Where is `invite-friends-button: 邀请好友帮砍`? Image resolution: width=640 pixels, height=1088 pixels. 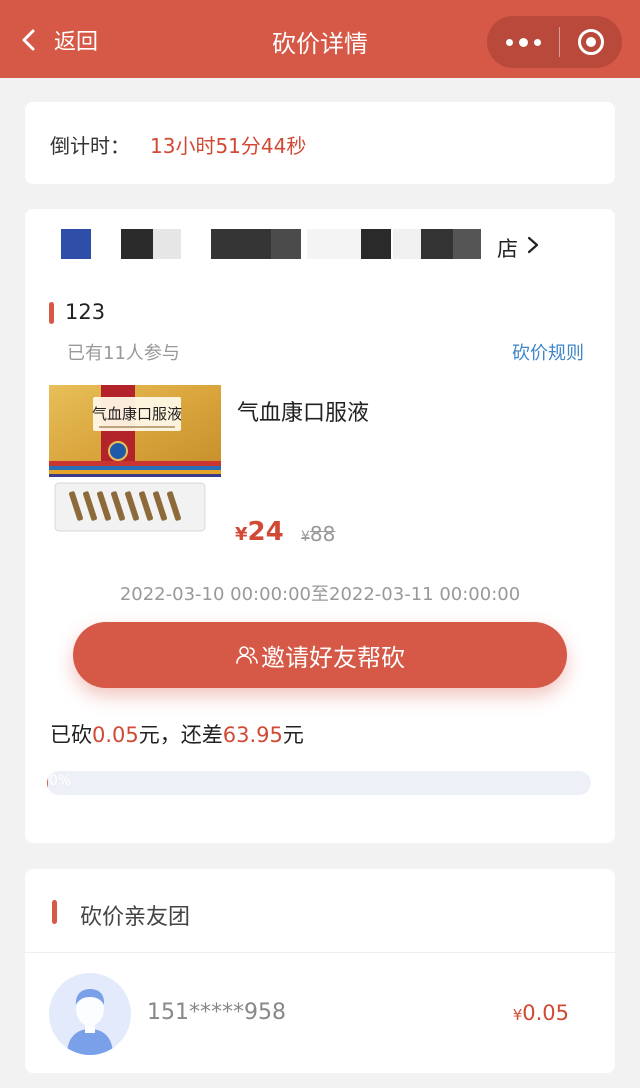 invite-friends-button: 邀请好友帮砍 is located at coordinates (320, 655).